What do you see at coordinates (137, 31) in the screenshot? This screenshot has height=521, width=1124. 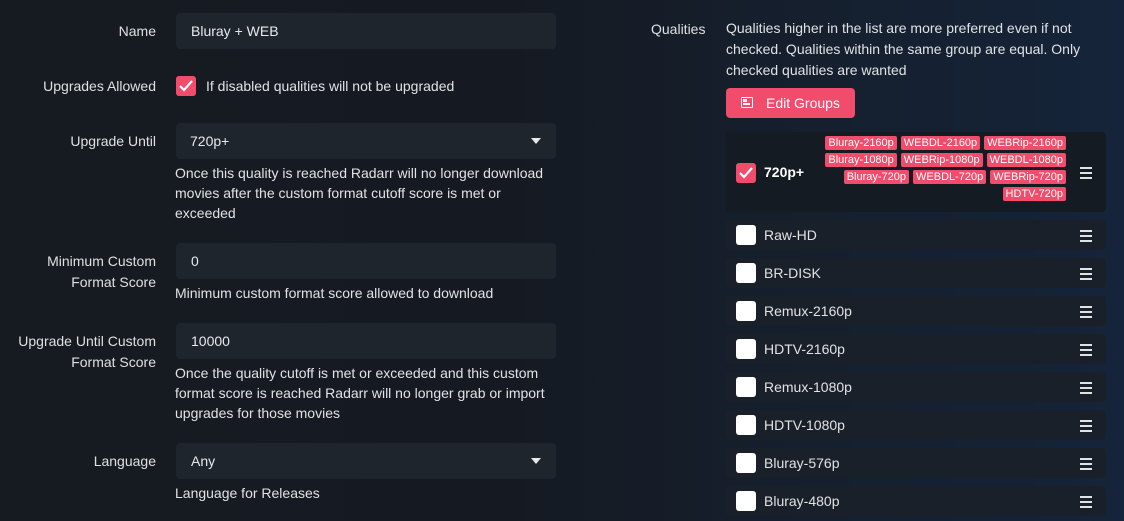 I see `name-label: Name` at bounding box center [137, 31].